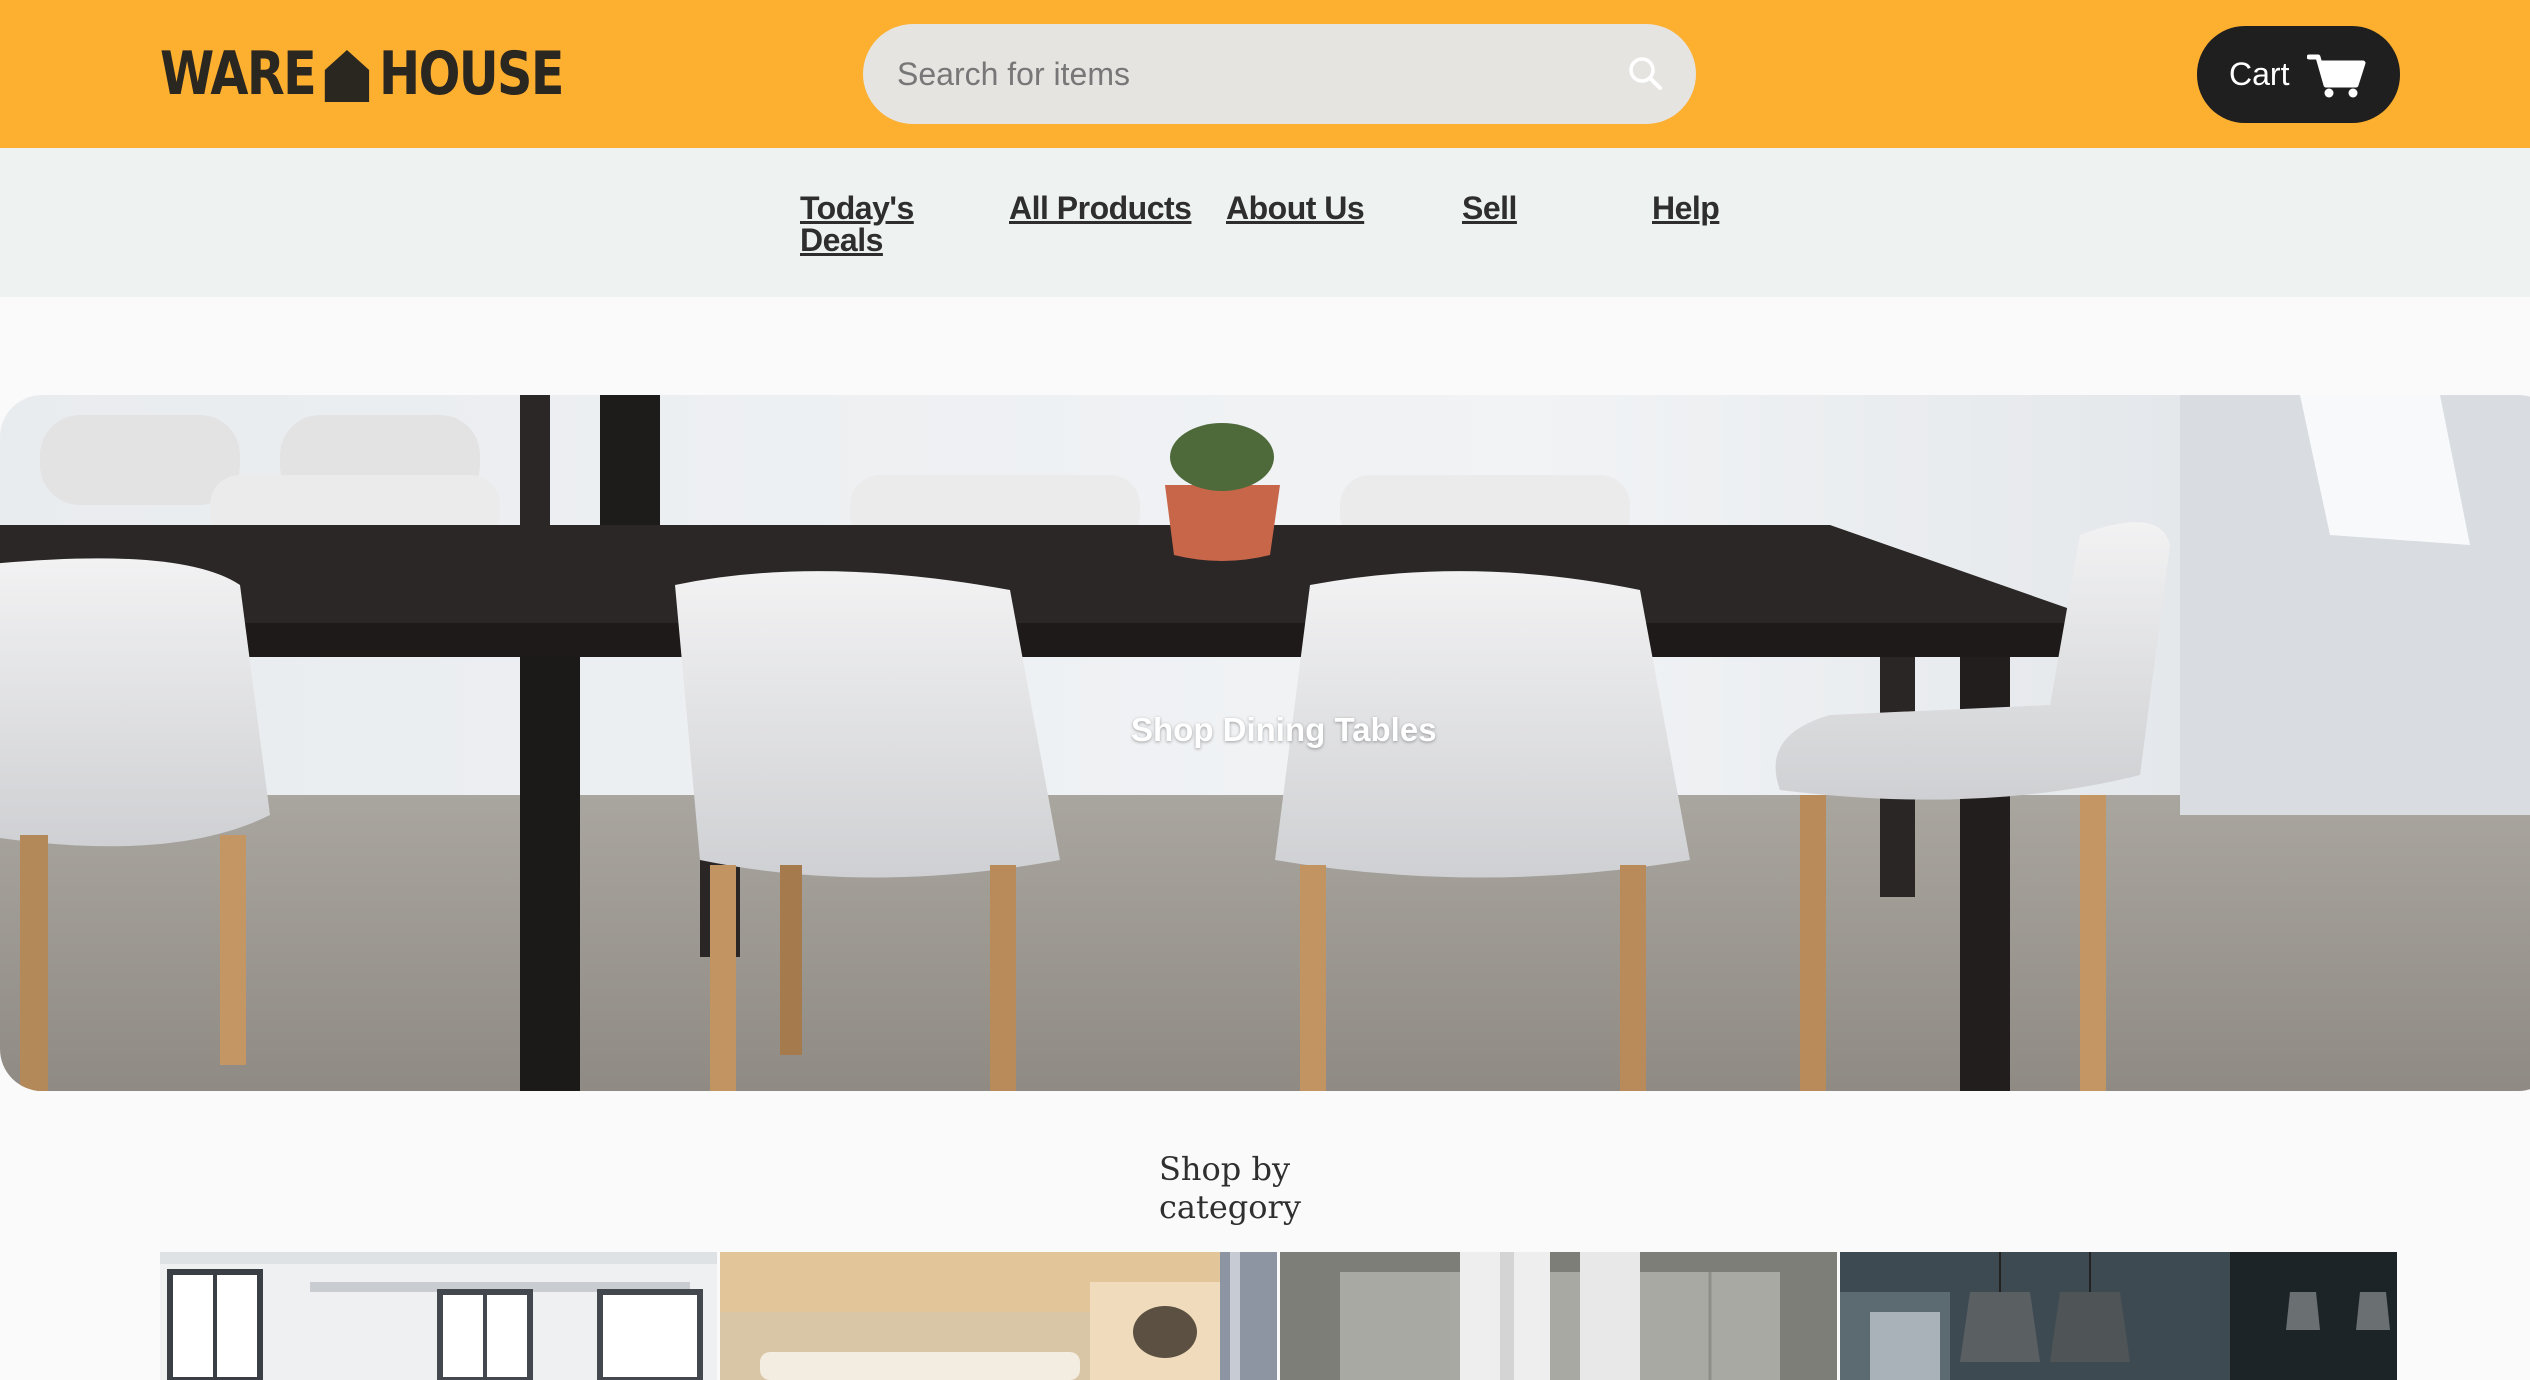 The image size is (2530, 1380). What do you see at coordinates (1295, 208) in the screenshot?
I see `nav-link-about-us: About Us` at bounding box center [1295, 208].